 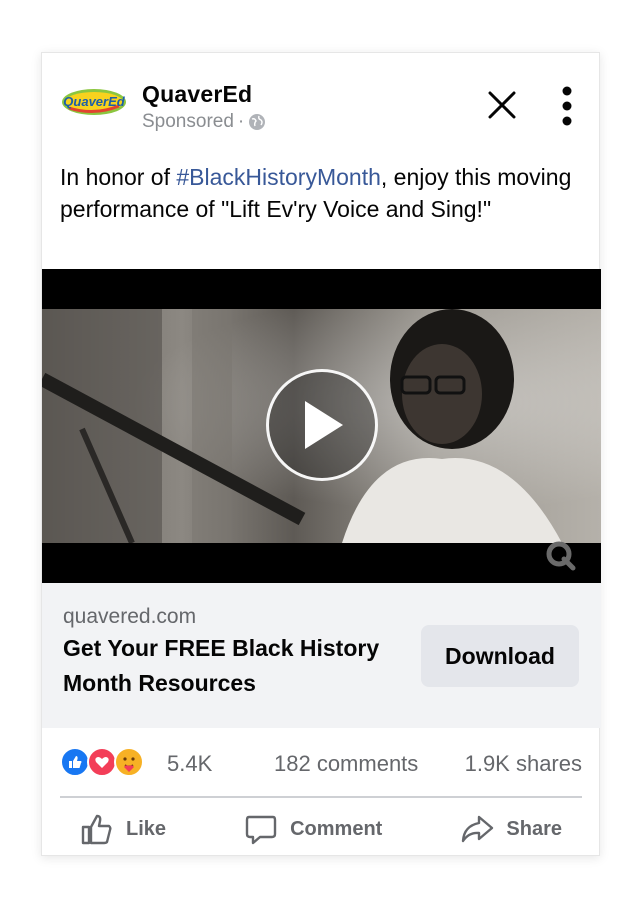 I want to click on svg-text: QuaverEd, so click(x=94, y=101).